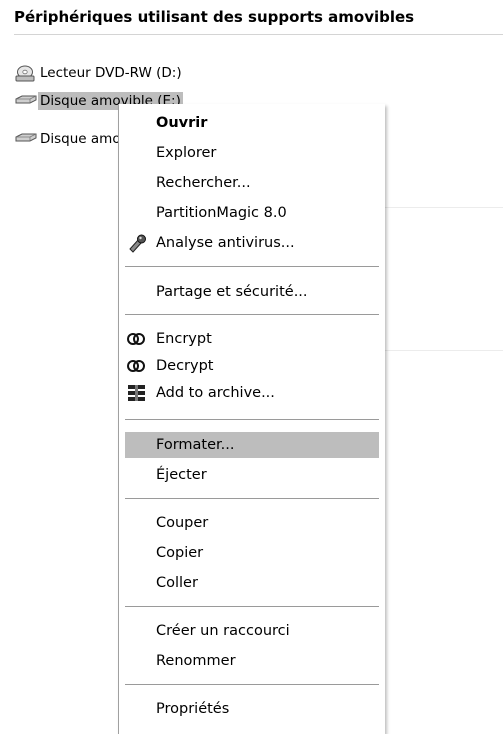 The width and height of the screenshot is (503, 734). I want to click on menu-item-proprietes: Propriétés, so click(252, 709).